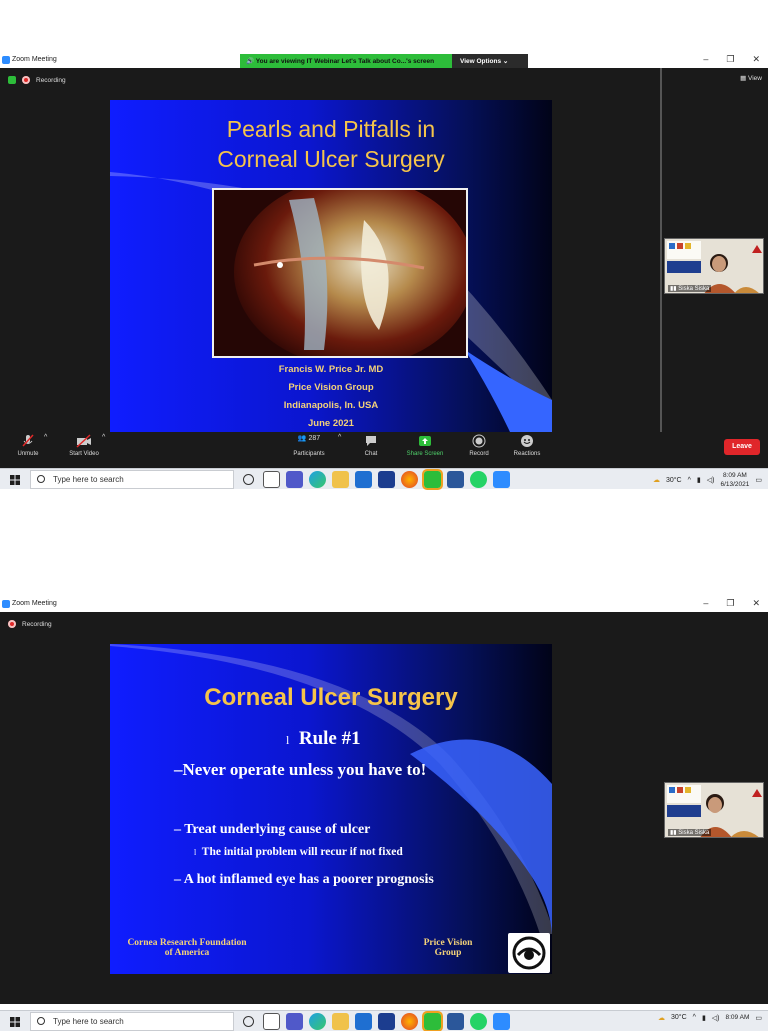 This screenshot has width=768, height=1031. Describe the element at coordinates (83, 441) in the screenshot. I see `video-off-icon` at that location.